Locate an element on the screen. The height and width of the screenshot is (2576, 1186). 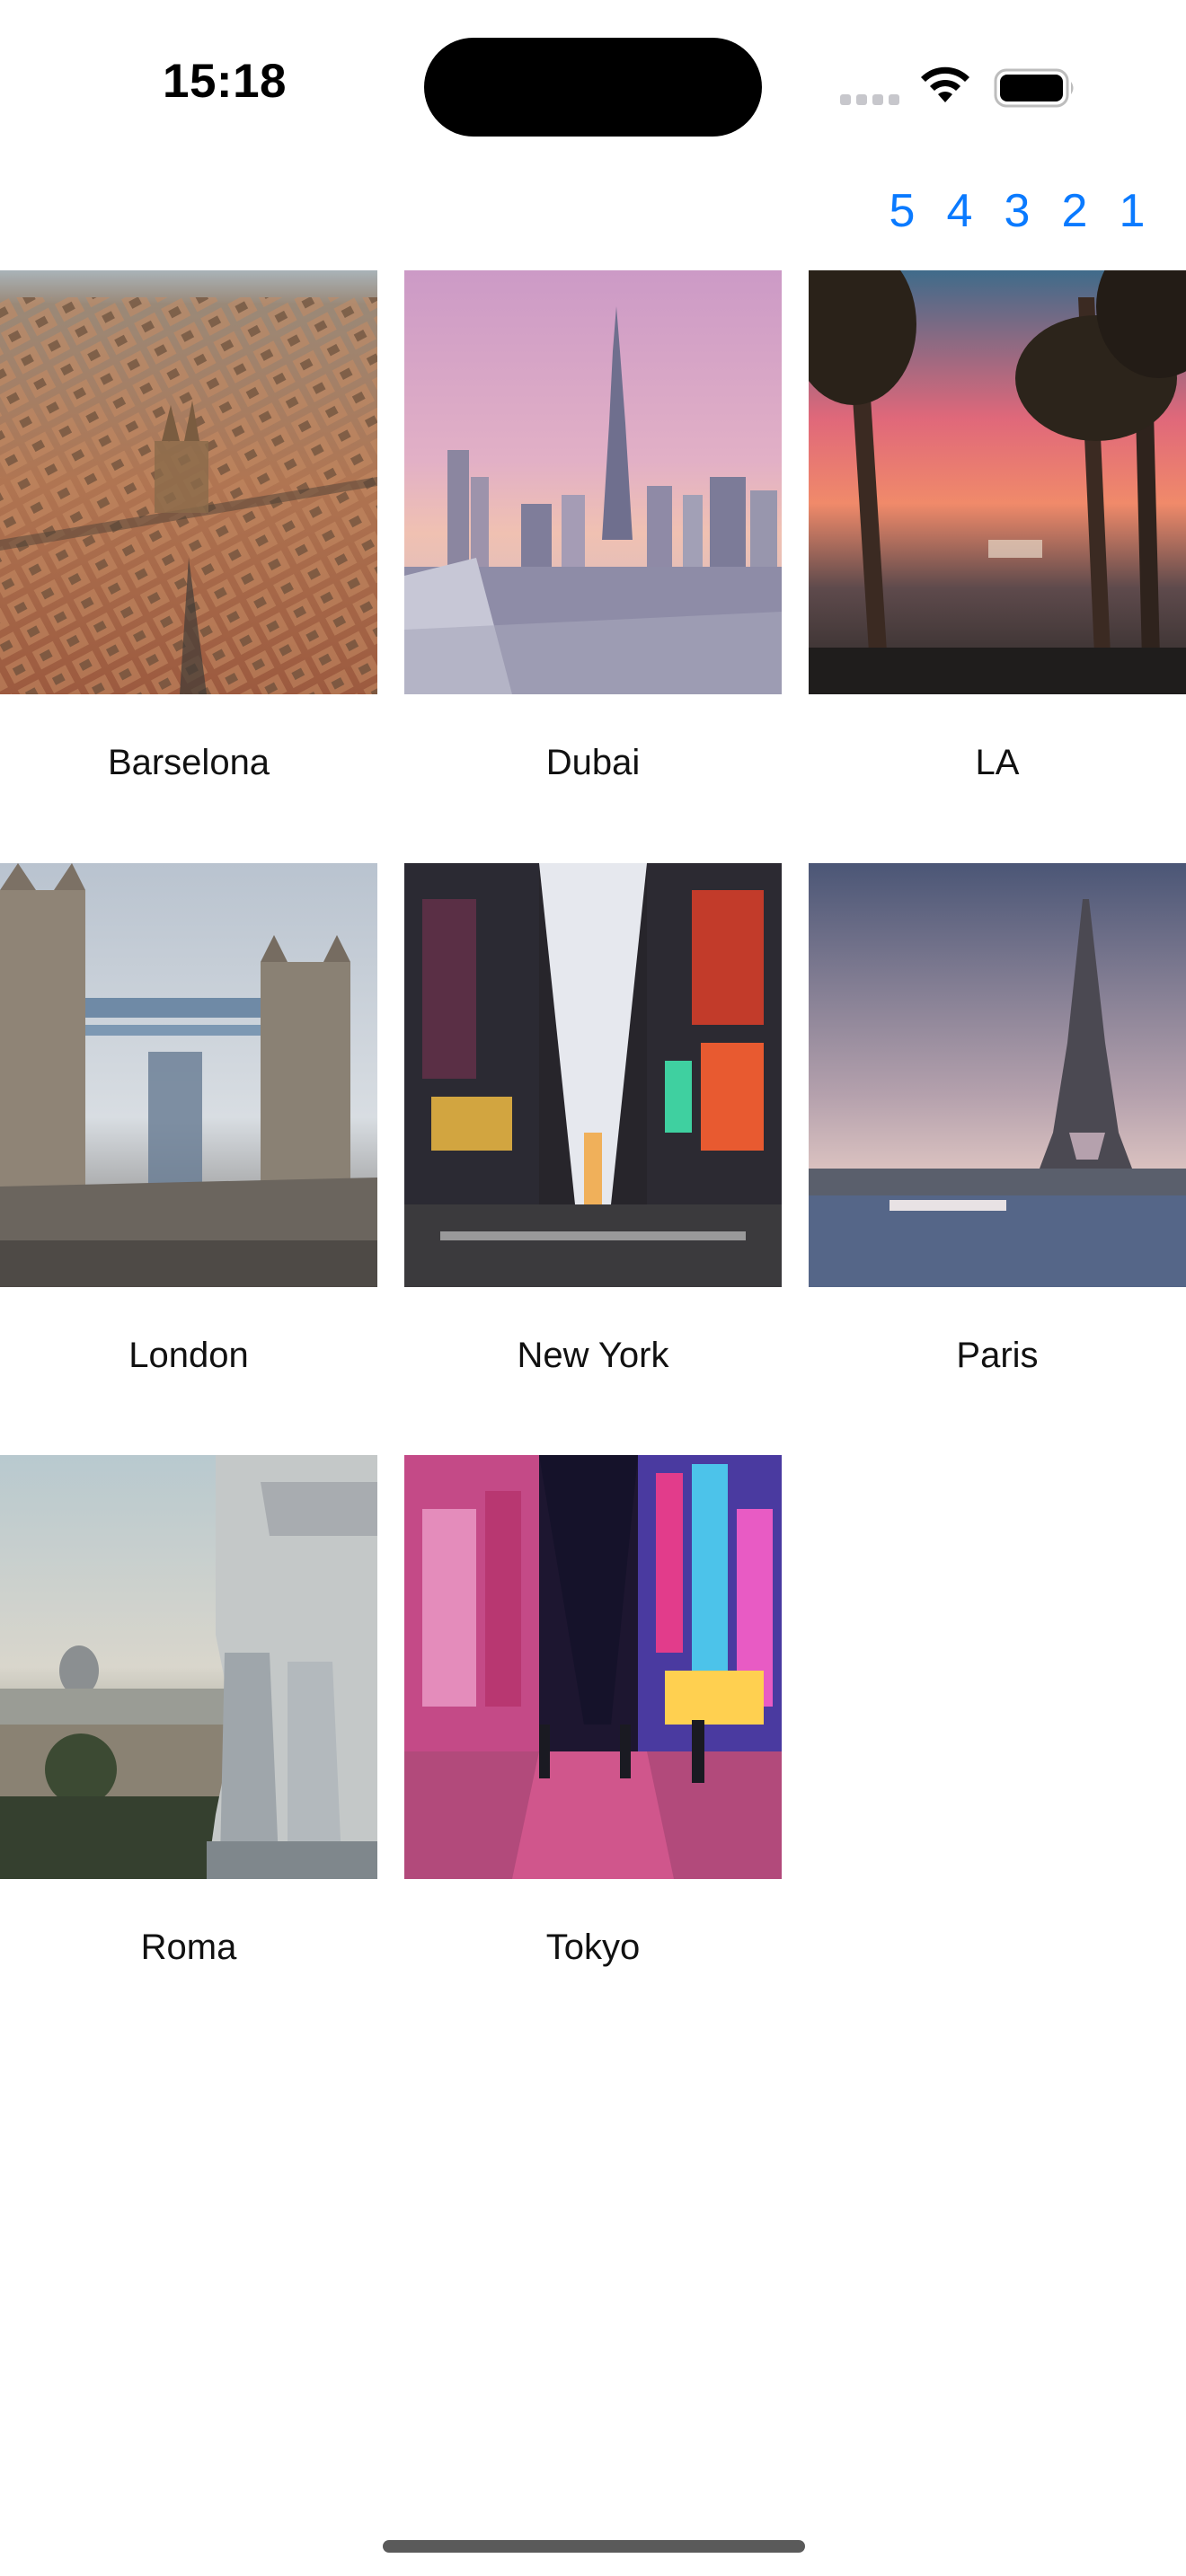
page-button-2: 2 is located at coordinates (1075, 211).